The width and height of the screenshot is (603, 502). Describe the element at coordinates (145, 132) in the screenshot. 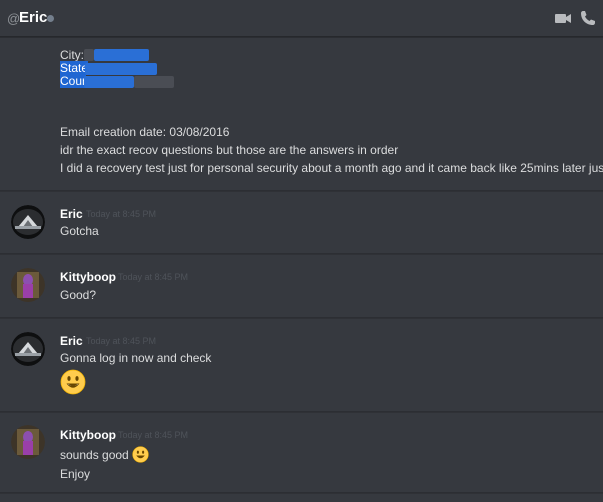

I see `message-line: Email creation date: 03/08/2016` at that location.